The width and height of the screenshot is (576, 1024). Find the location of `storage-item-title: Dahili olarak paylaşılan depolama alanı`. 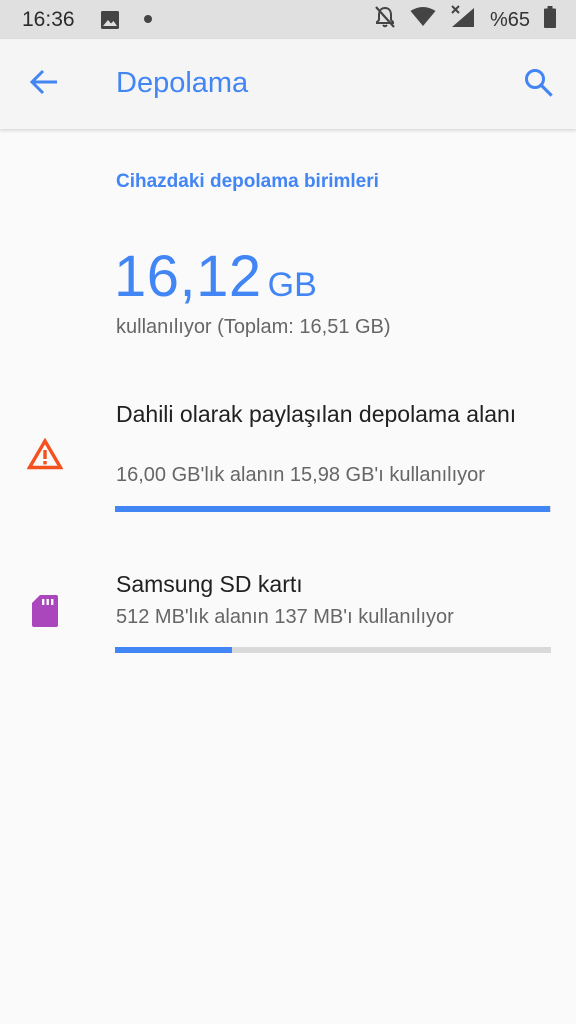

storage-item-title: Dahili olarak paylaşılan depolama alanı is located at coordinates (316, 414).